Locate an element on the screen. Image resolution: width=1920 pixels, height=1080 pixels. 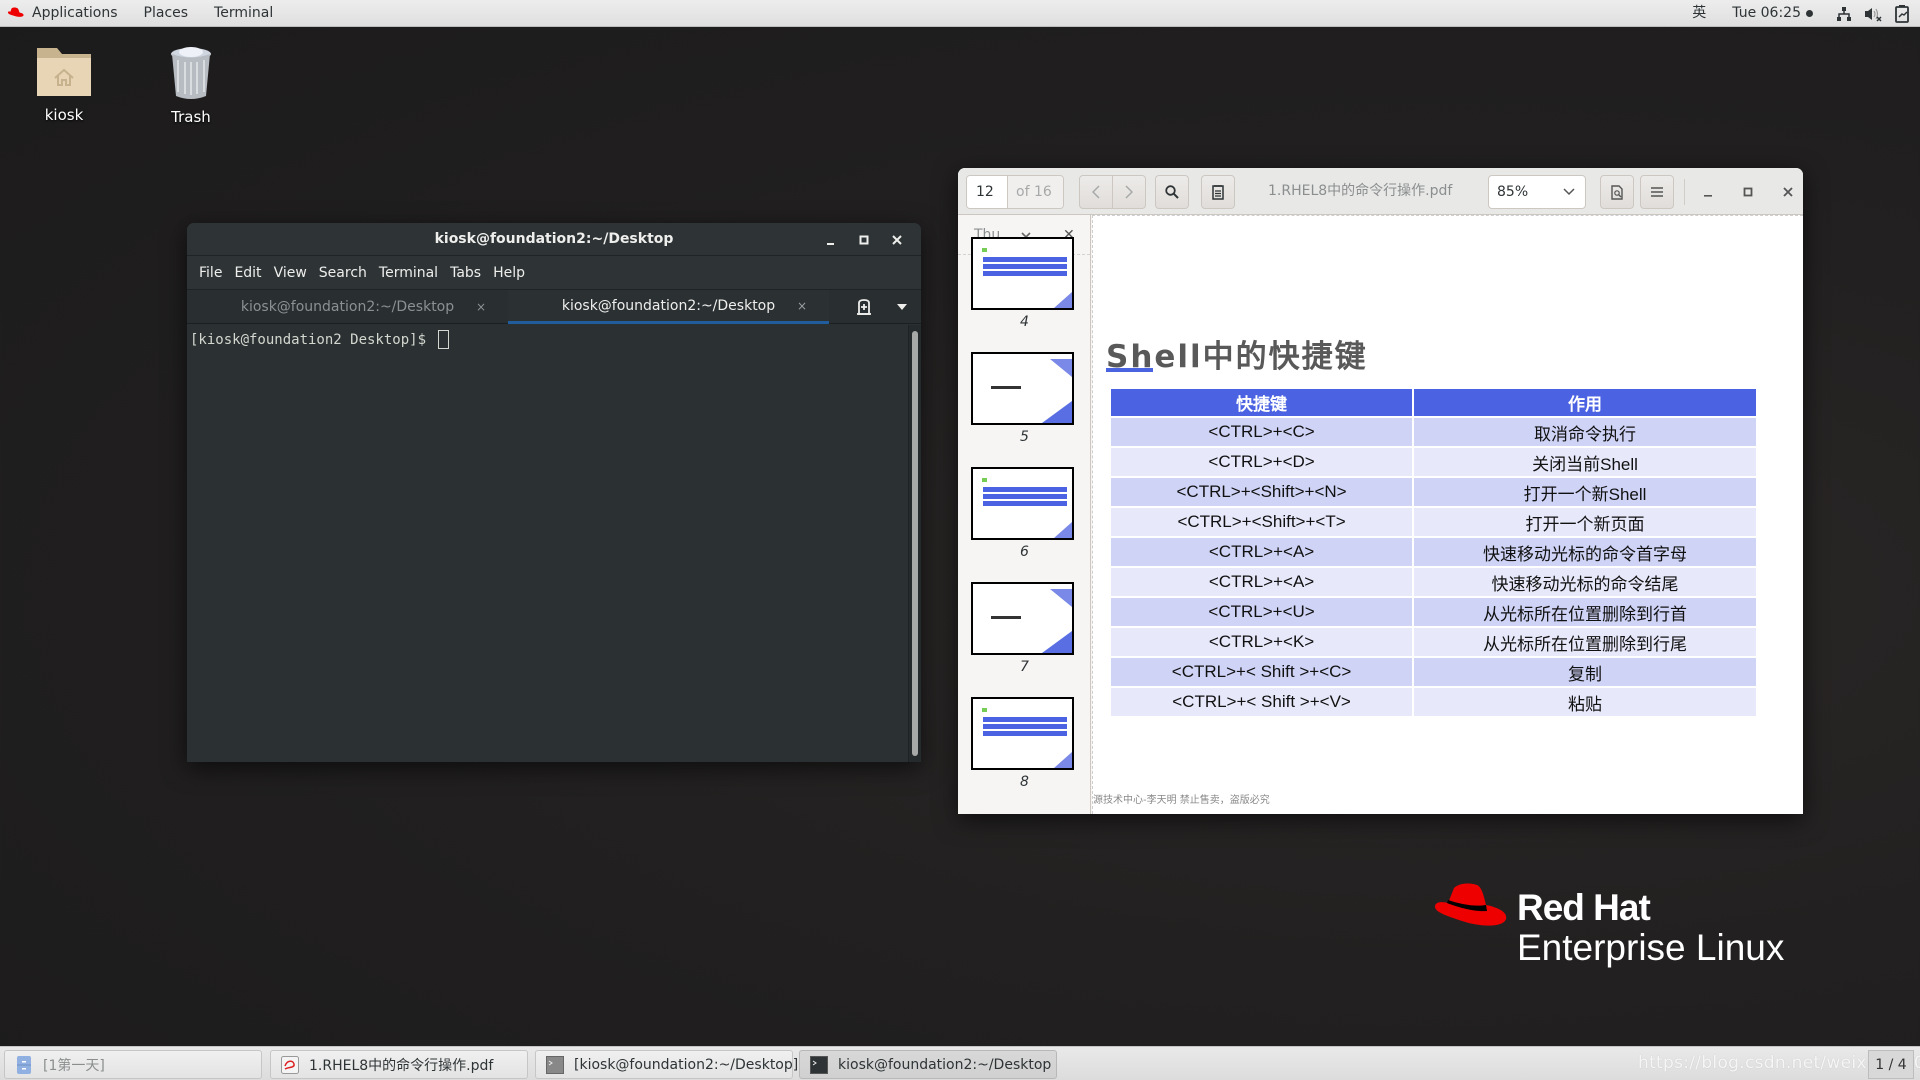
taskbar-label: kiosk@foundation2:~/Desktop is located at coordinates (945, 1064).